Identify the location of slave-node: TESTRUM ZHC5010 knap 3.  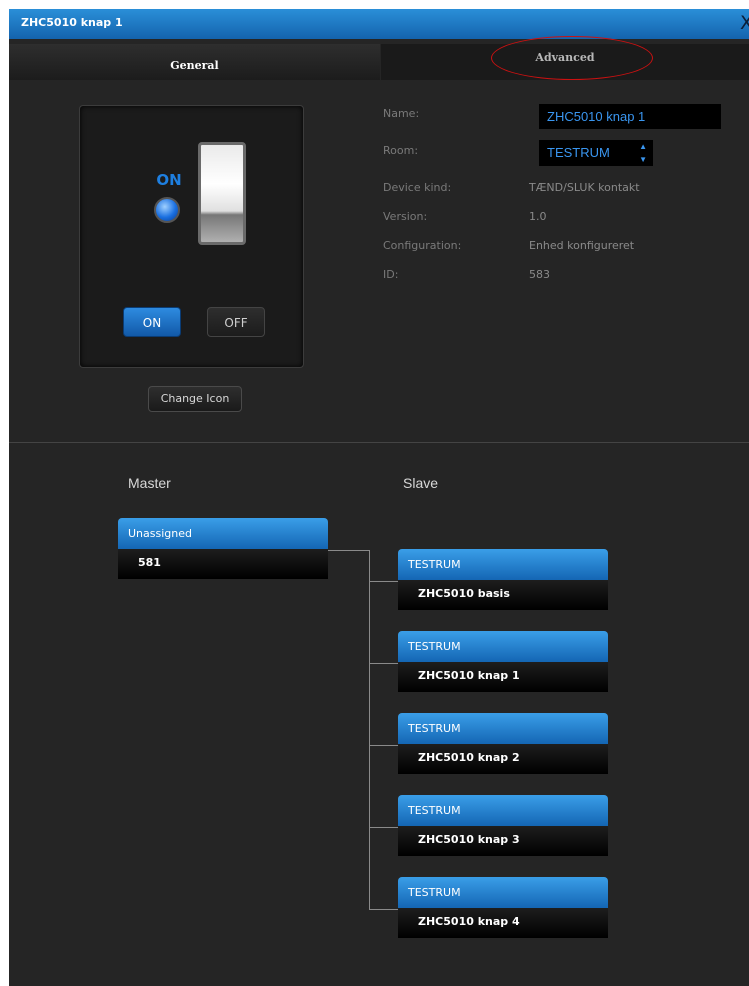
(503, 825).